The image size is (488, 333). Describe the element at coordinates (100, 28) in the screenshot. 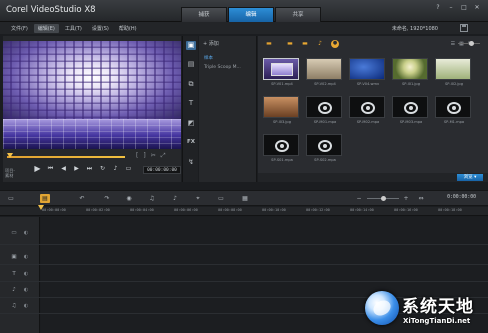

I see `menu-settings: 设置(S)` at that location.